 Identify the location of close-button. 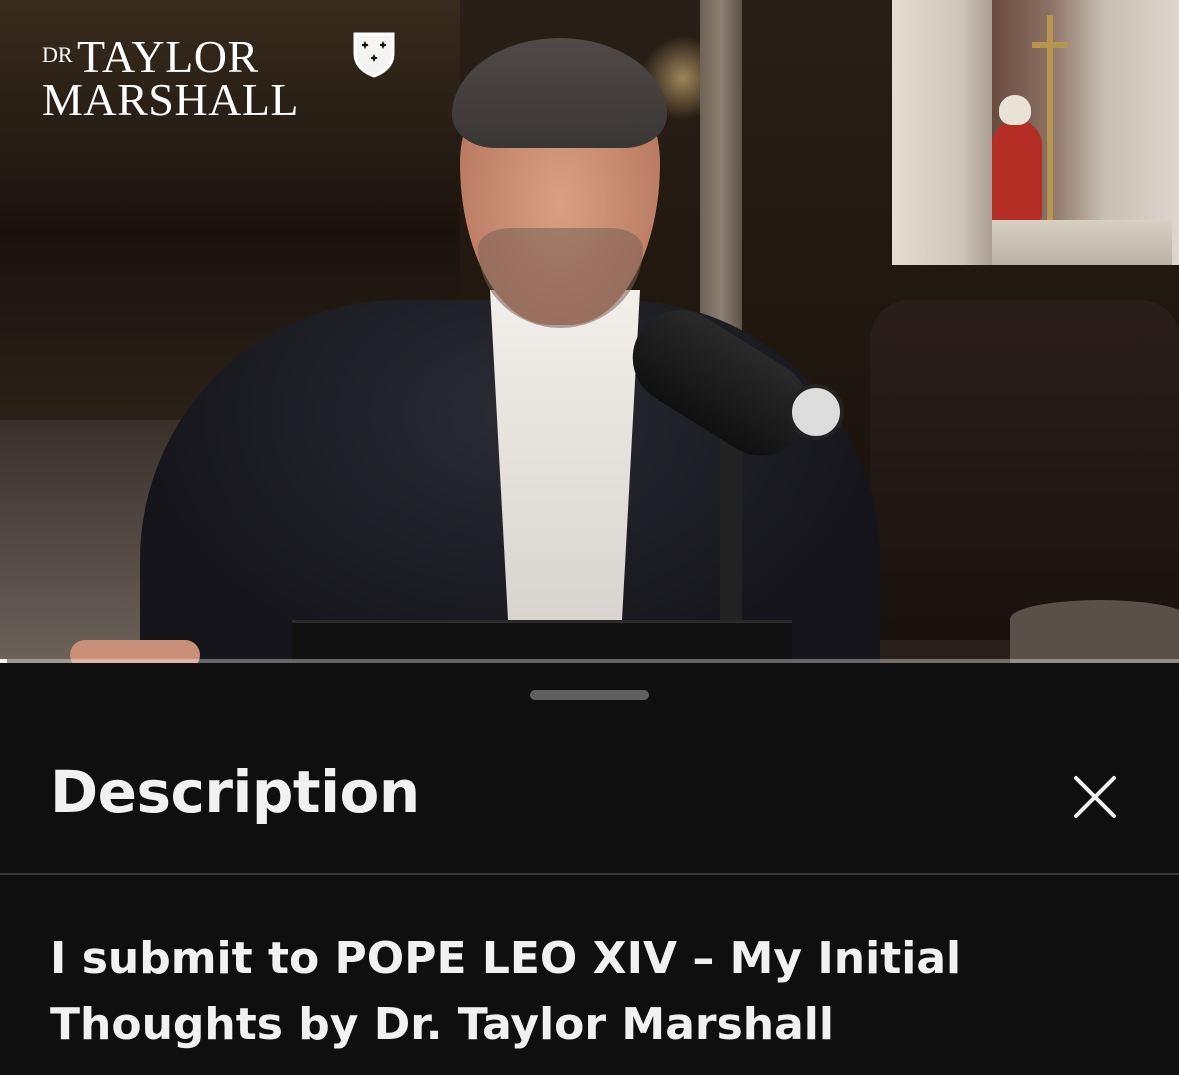
(1095, 797).